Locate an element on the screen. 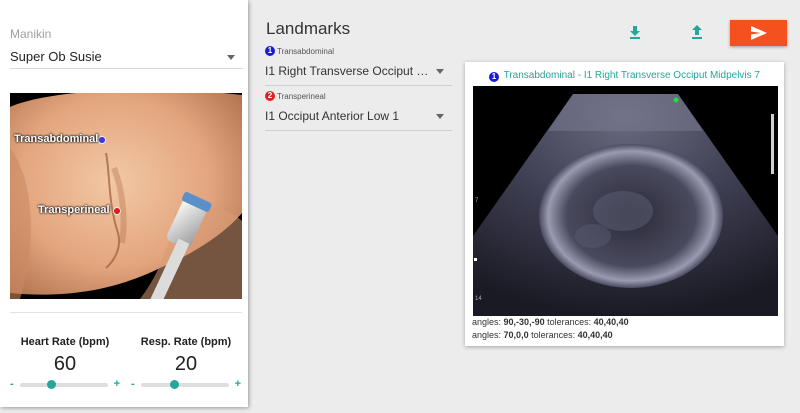 The width and height of the screenshot is (800, 413). resp-rate-label: Resp. Rate (bpm) is located at coordinates (186, 342).